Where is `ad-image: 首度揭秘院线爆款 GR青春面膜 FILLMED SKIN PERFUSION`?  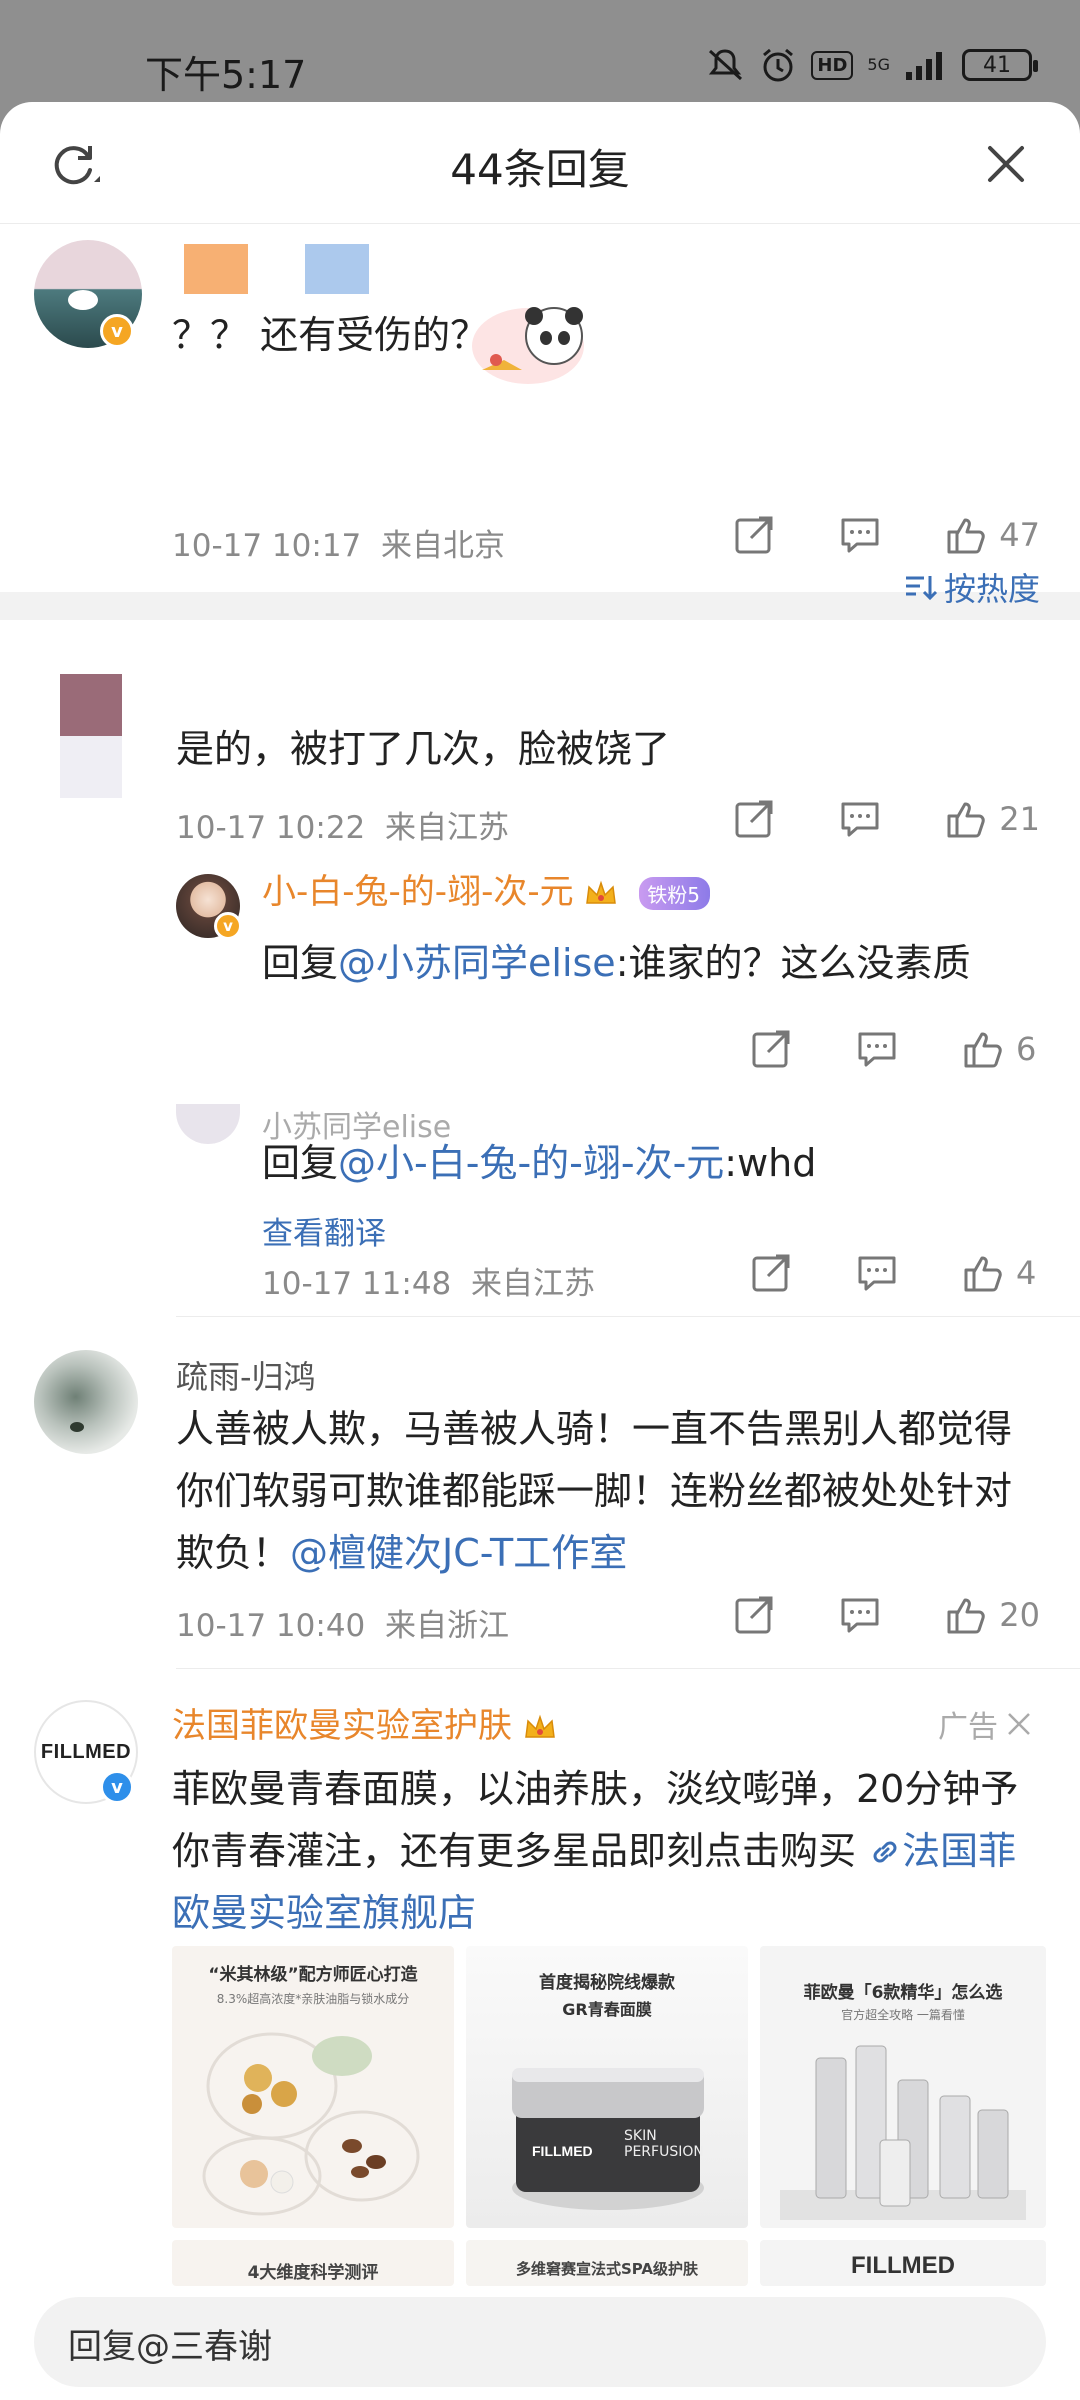
ad-image: 首度揭秘院线爆款 GR青春面膜 FILLMED SKIN PERFUSION is located at coordinates (607, 2087).